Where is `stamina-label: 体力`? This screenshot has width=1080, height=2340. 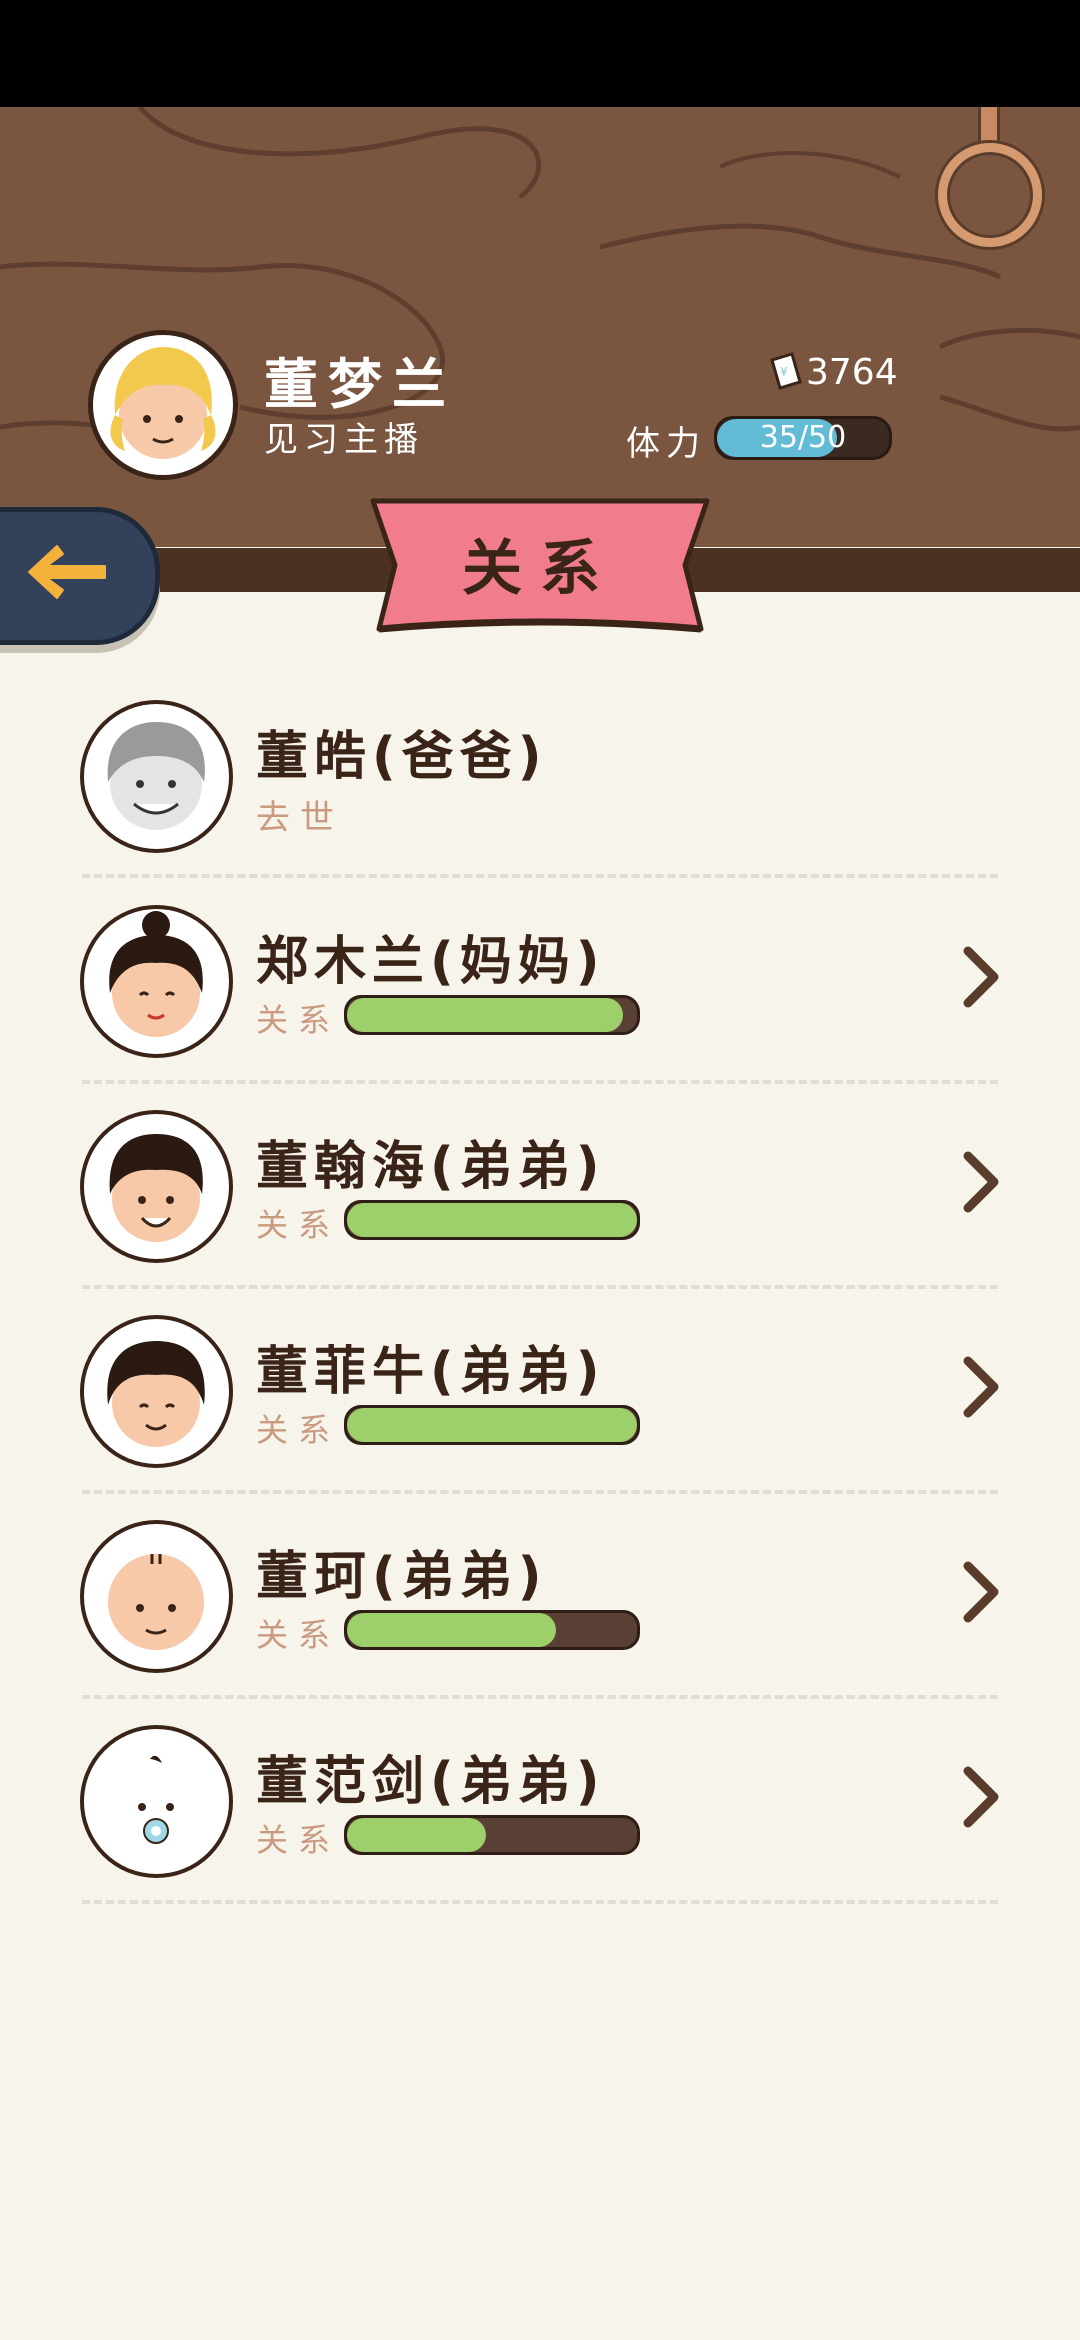 stamina-label: 体力 is located at coordinates (666, 444).